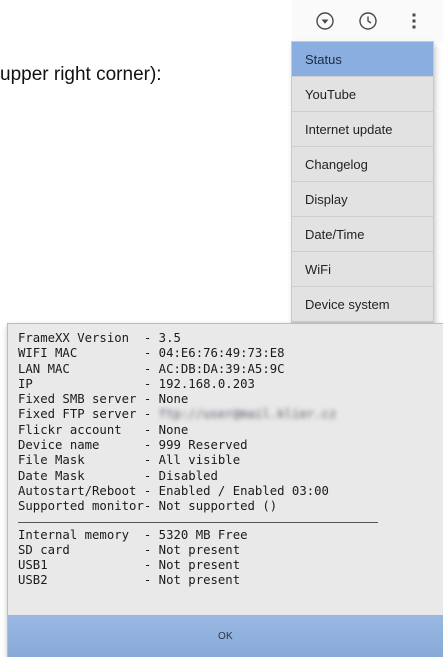  I want to click on menu-item-device-system: Device system, so click(362, 304).